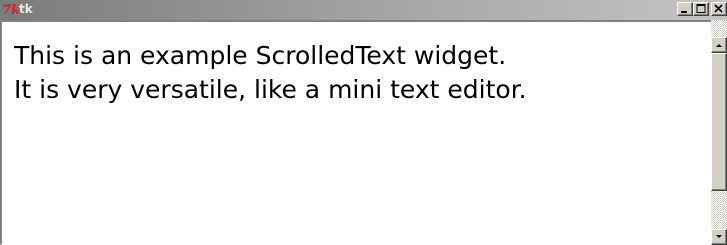 Image resolution: width=727 pixels, height=245 pixels. What do you see at coordinates (363, 10) in the screenshot?
I see `title-bar: 7k tk` at bounding box center [363, 10].